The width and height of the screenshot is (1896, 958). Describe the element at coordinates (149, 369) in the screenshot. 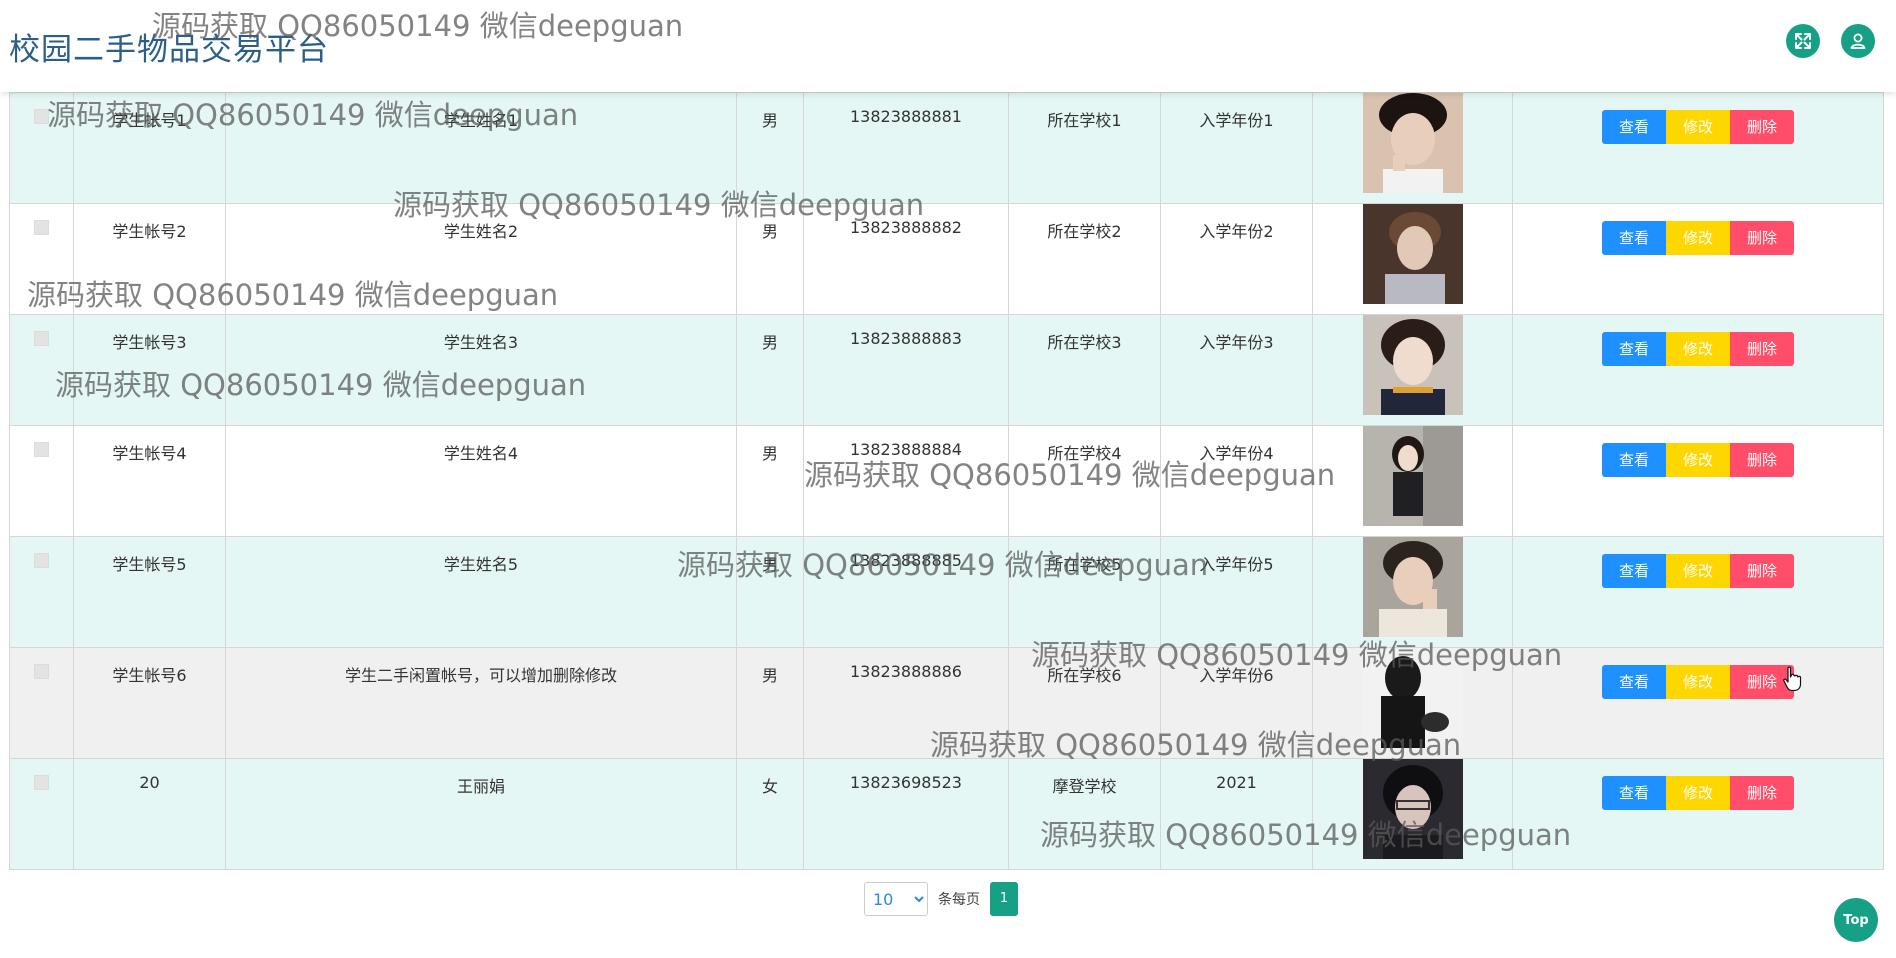

I see `account-cell: 学生帐号3` at that location.